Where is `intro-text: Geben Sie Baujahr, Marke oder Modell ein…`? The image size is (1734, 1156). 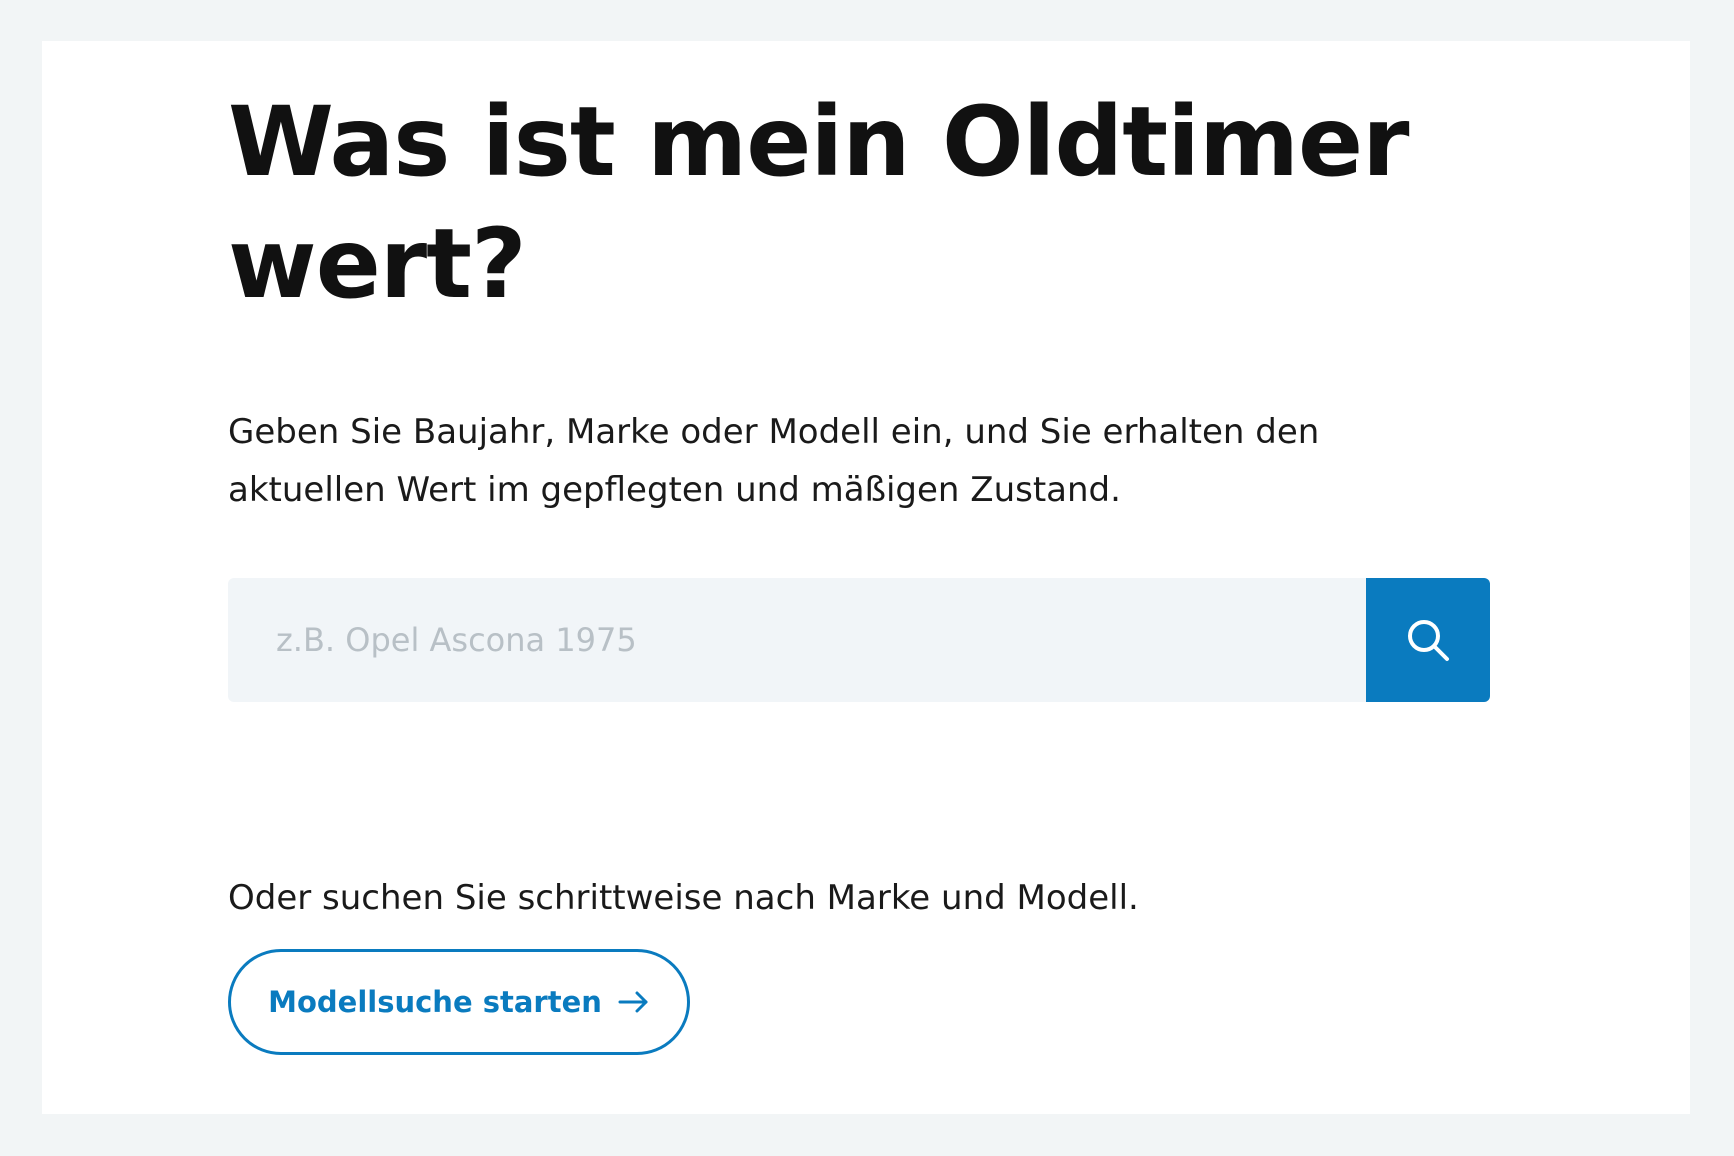 intro-text: Geben Sie Baujahr, Marke oder Modell ein… is located at coordinates (774, 461).